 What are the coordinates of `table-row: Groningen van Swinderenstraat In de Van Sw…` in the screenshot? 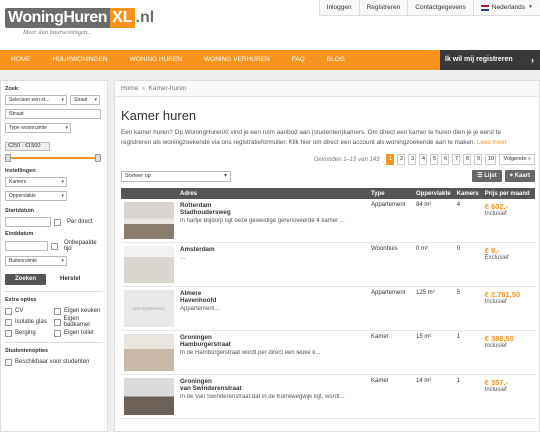 It's located at (328, 396).